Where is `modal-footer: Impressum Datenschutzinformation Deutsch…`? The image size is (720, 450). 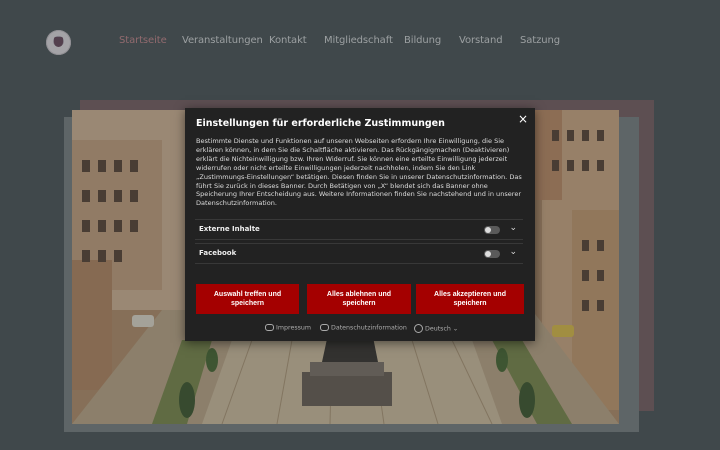
modal-footer: Impressum Datenschutzinformation Deutsch… is located at coordinates (360, 329).